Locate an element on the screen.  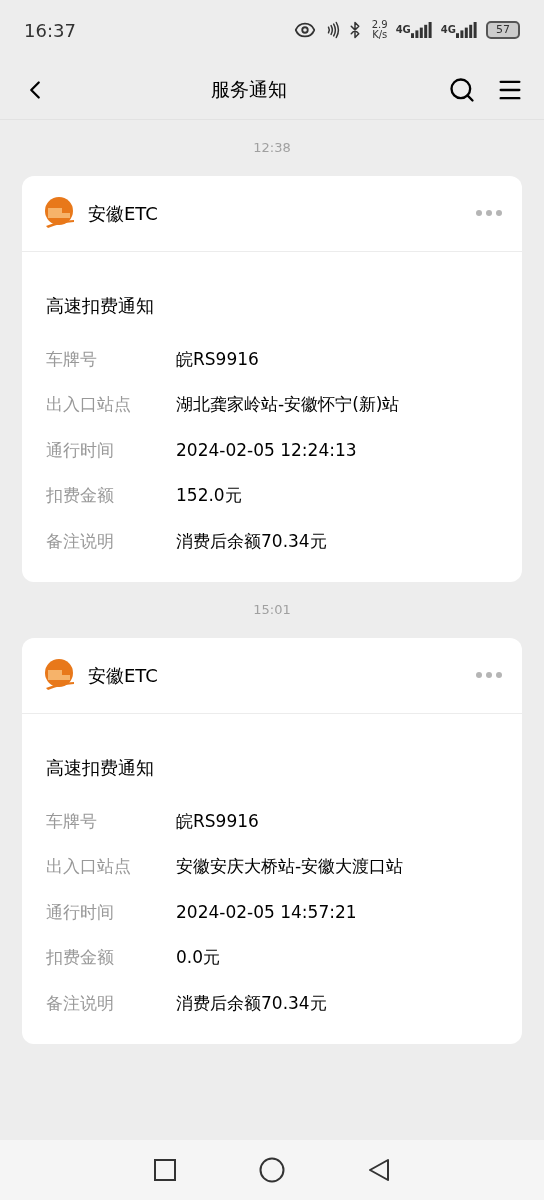
network-speed: 2.9 is located at coordinates (379, 25).